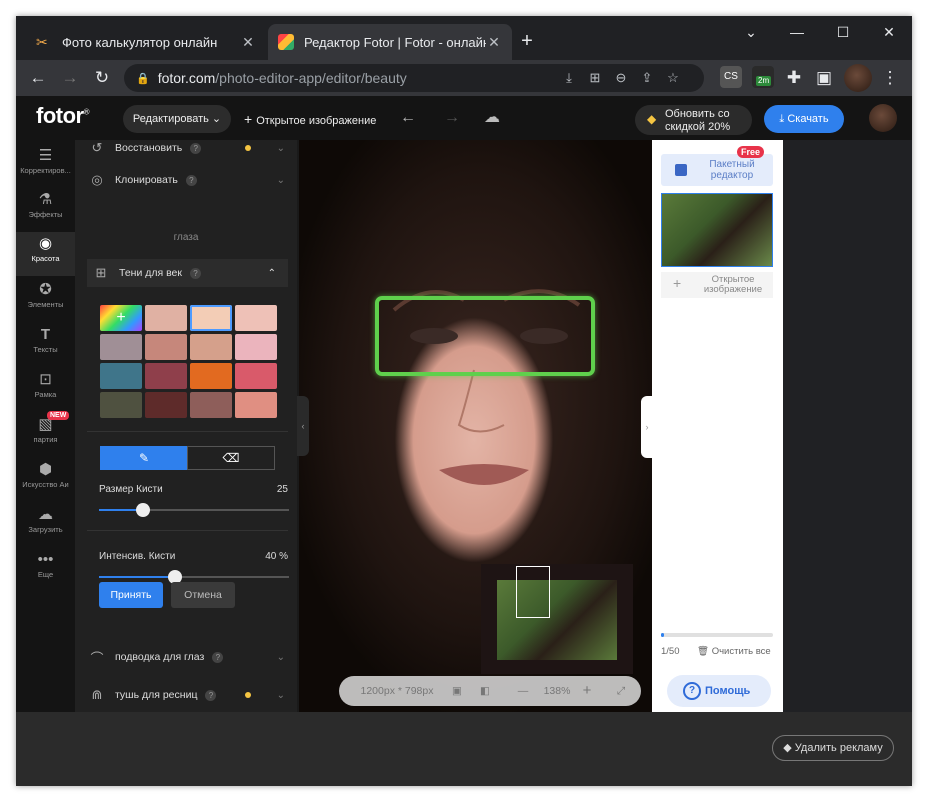 This screenshot has width=928, height=802. Describe the element at coordinates (45, 289) in the screenshot. I see `star-icon: ✪` at that location.